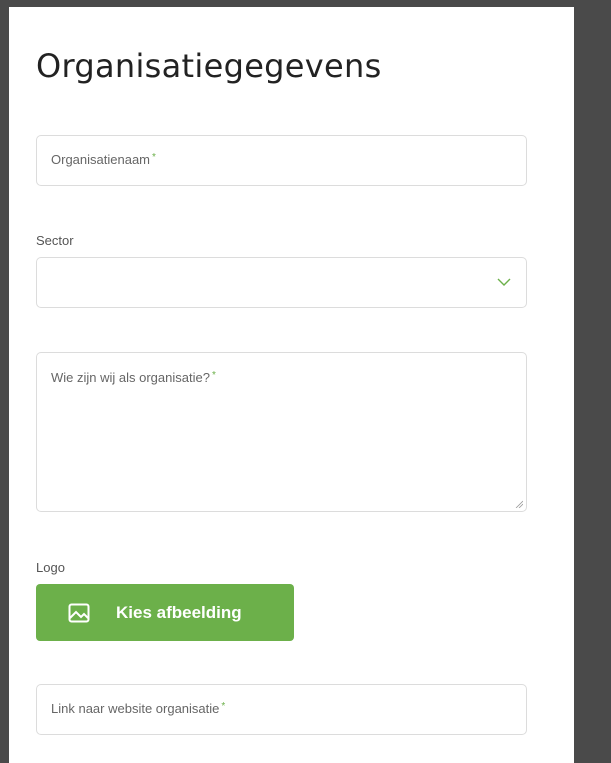  I want to click on window-frame-left, so click(4, 381).